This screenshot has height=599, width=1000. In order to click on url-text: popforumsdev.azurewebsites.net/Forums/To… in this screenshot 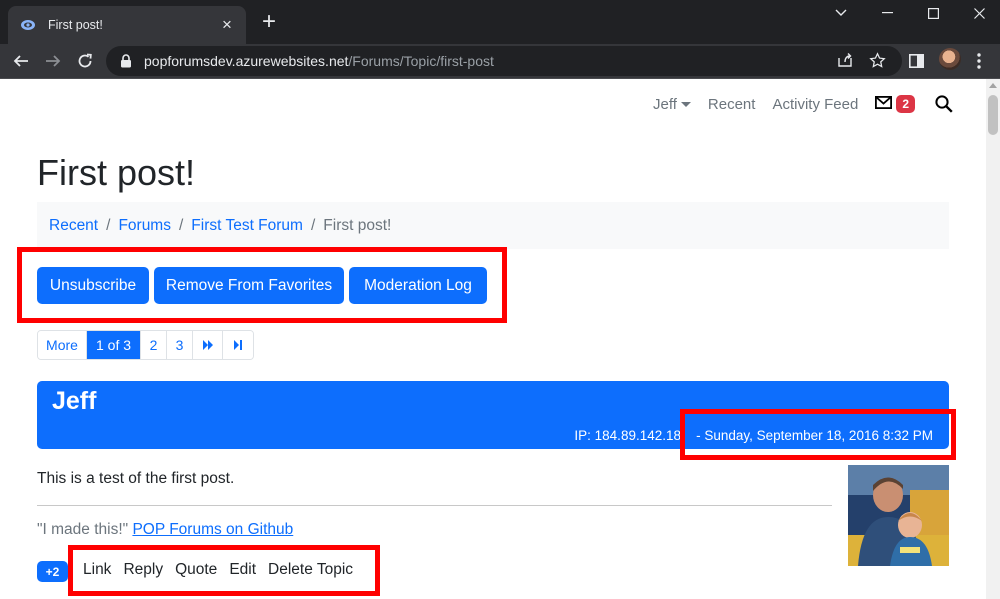, I will do `click(319, 61)`.